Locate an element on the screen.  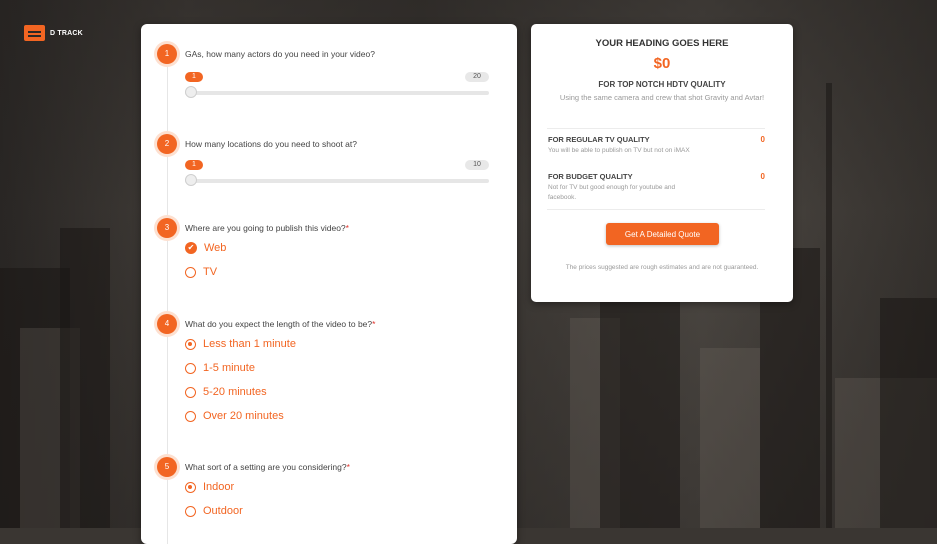
quote-price: $0 is located at coordinates (662, 63).